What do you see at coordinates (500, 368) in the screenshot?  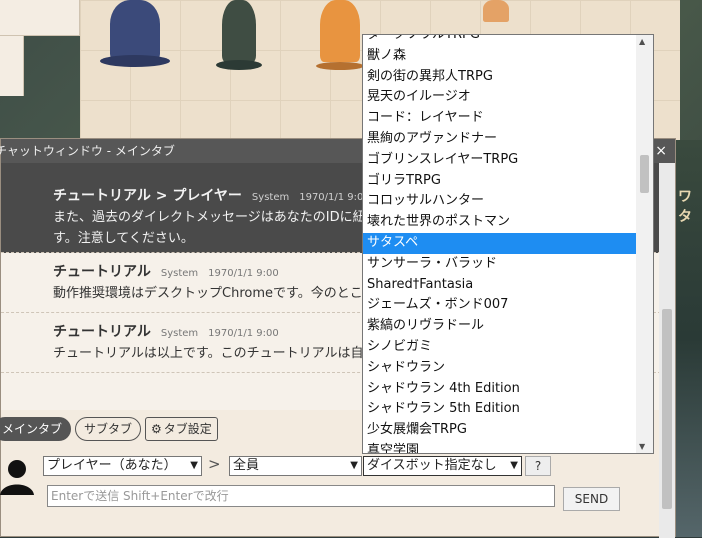 I see `dropdown-option: シャドウラン` at bounding box center [500, 368].